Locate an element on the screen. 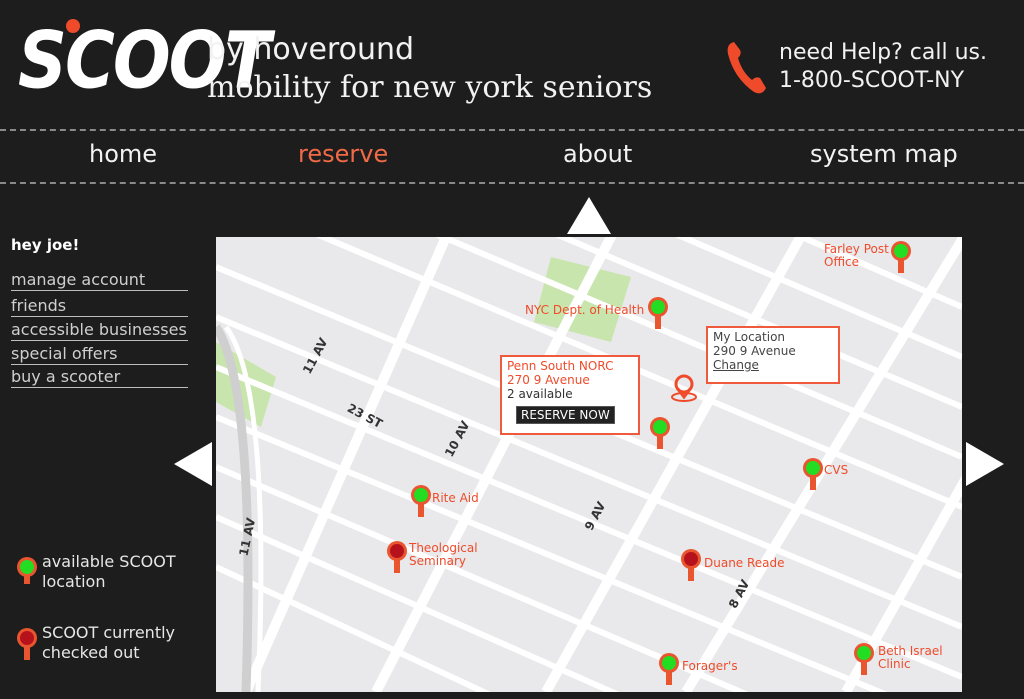 This screenshot has width=1024, height=699. tagline-mission: mobility for new york seniors is located at coordinates (430, 87).